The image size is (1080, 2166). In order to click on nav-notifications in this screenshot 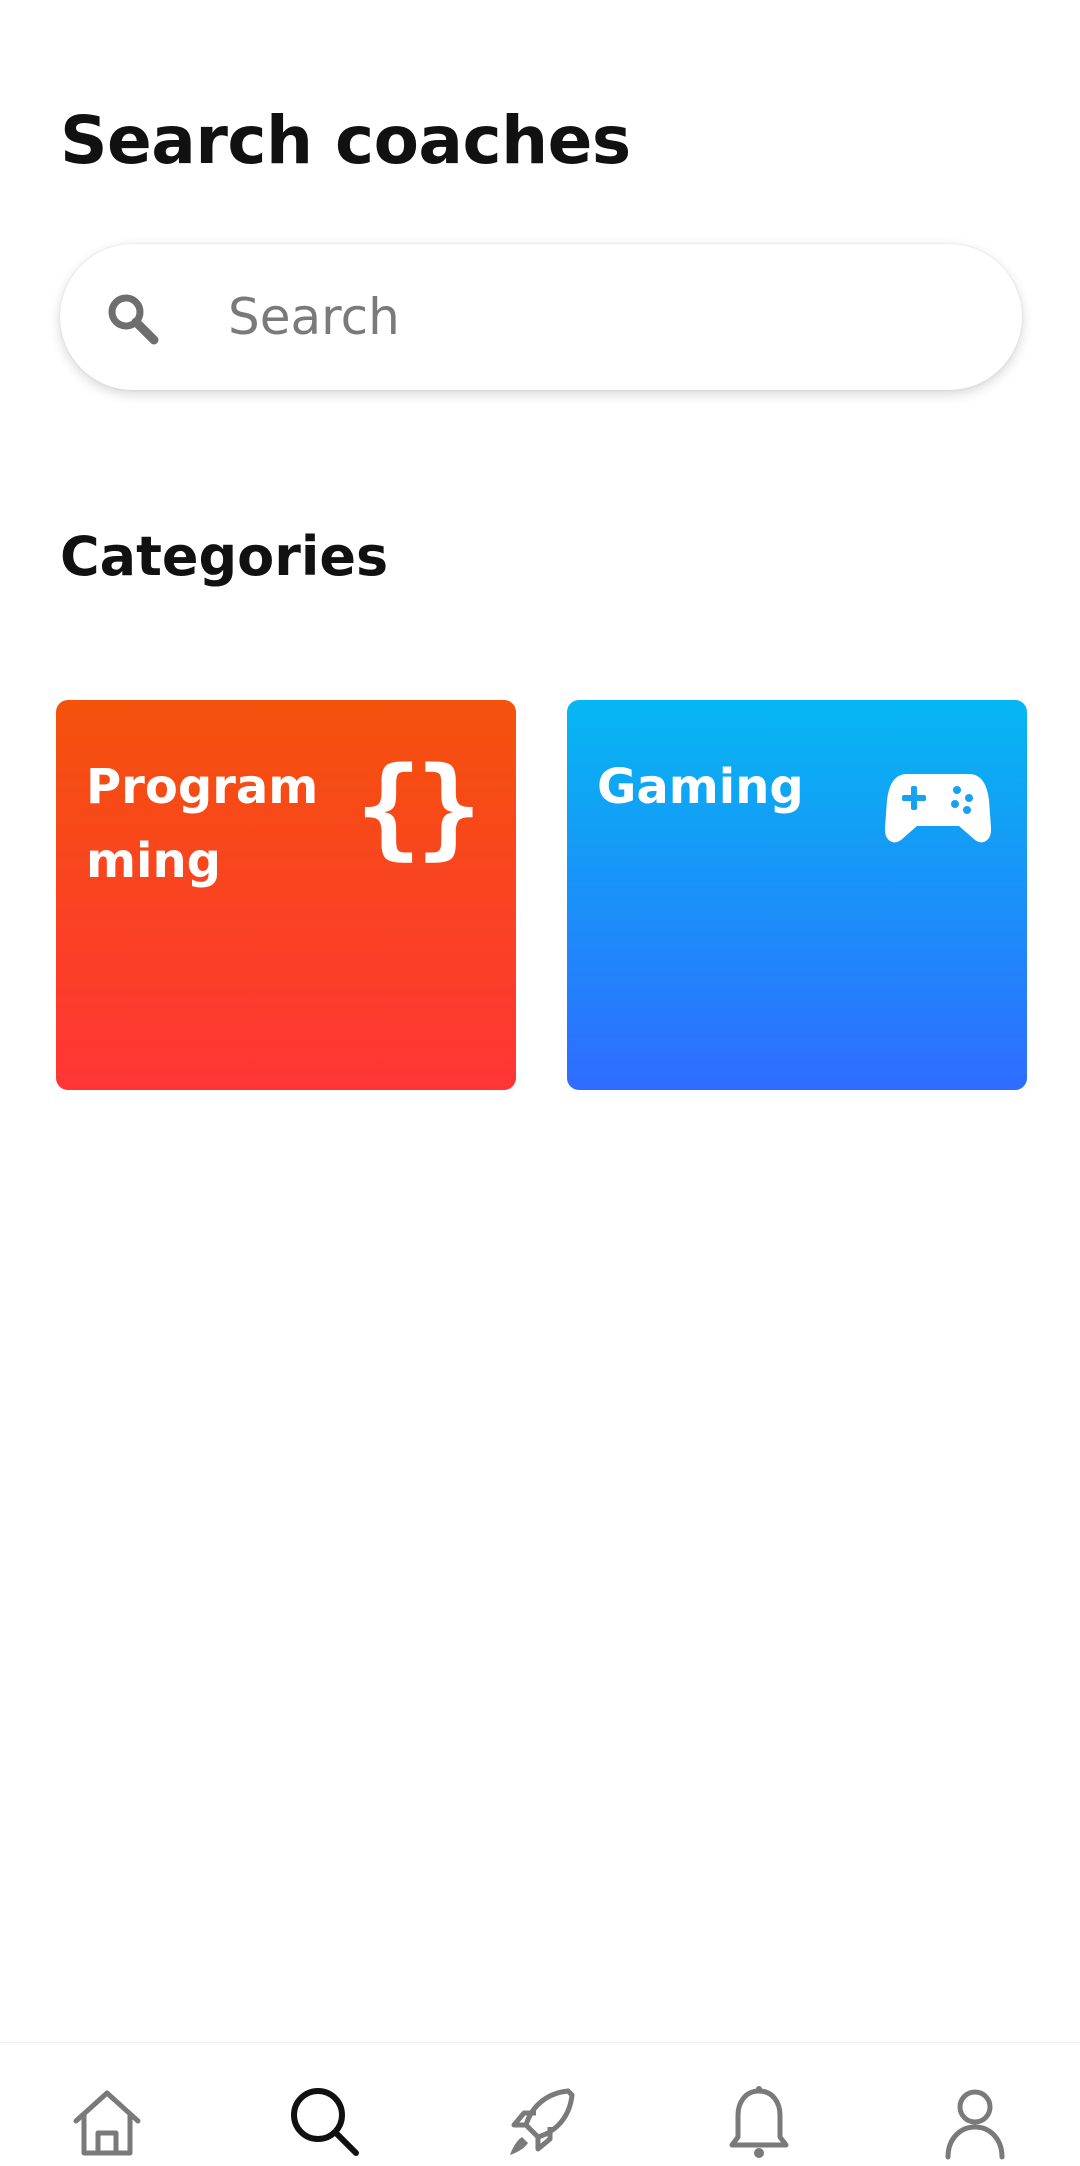, I will do `click(759, 2122)`.